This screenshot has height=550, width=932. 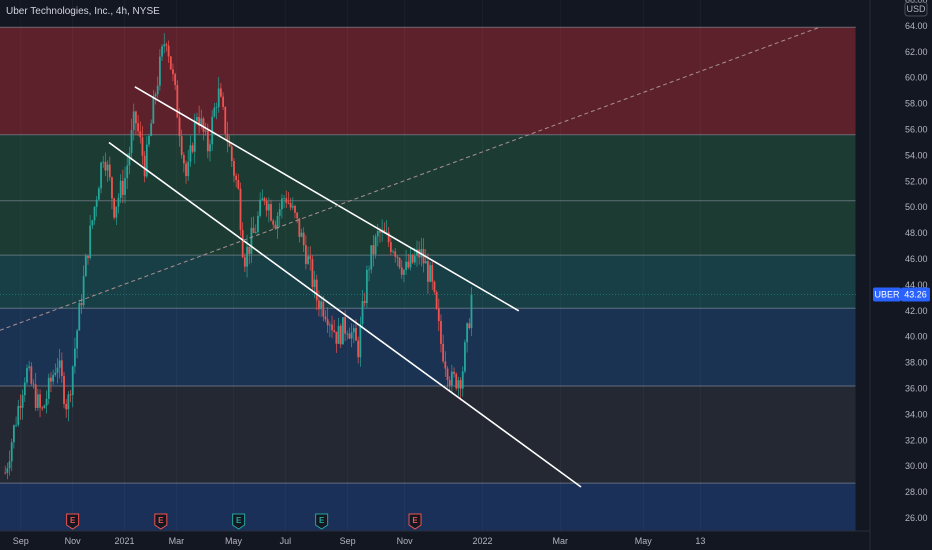 What do you see at coordinates (916, 78) in the screenshot?
I see `price-tick-label: 60.00` at bounding box center [916, 78].